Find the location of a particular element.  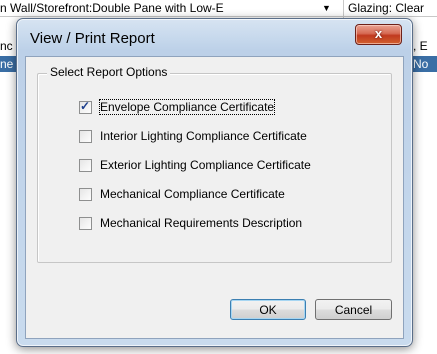

option-label: Mechanical Compliance Certificate is located at coordinates (192, 194).